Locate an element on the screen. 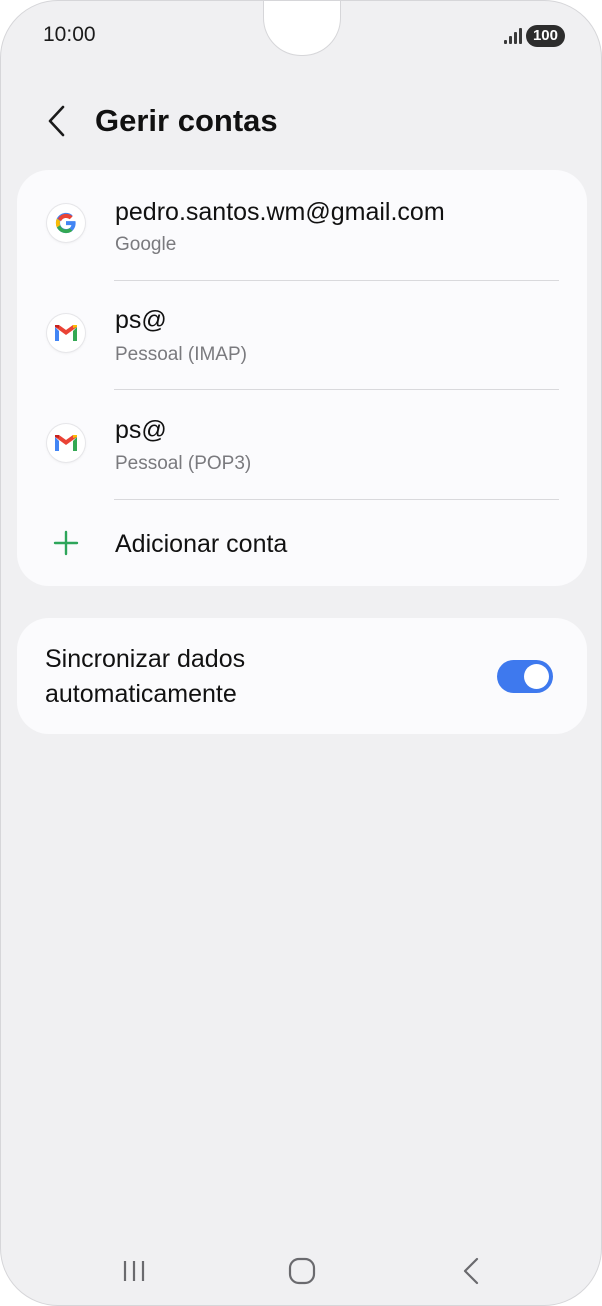 Image resolution: width=602 pixels, height=1306 pixels. toggle-knob is located at coordinates (536, 676).